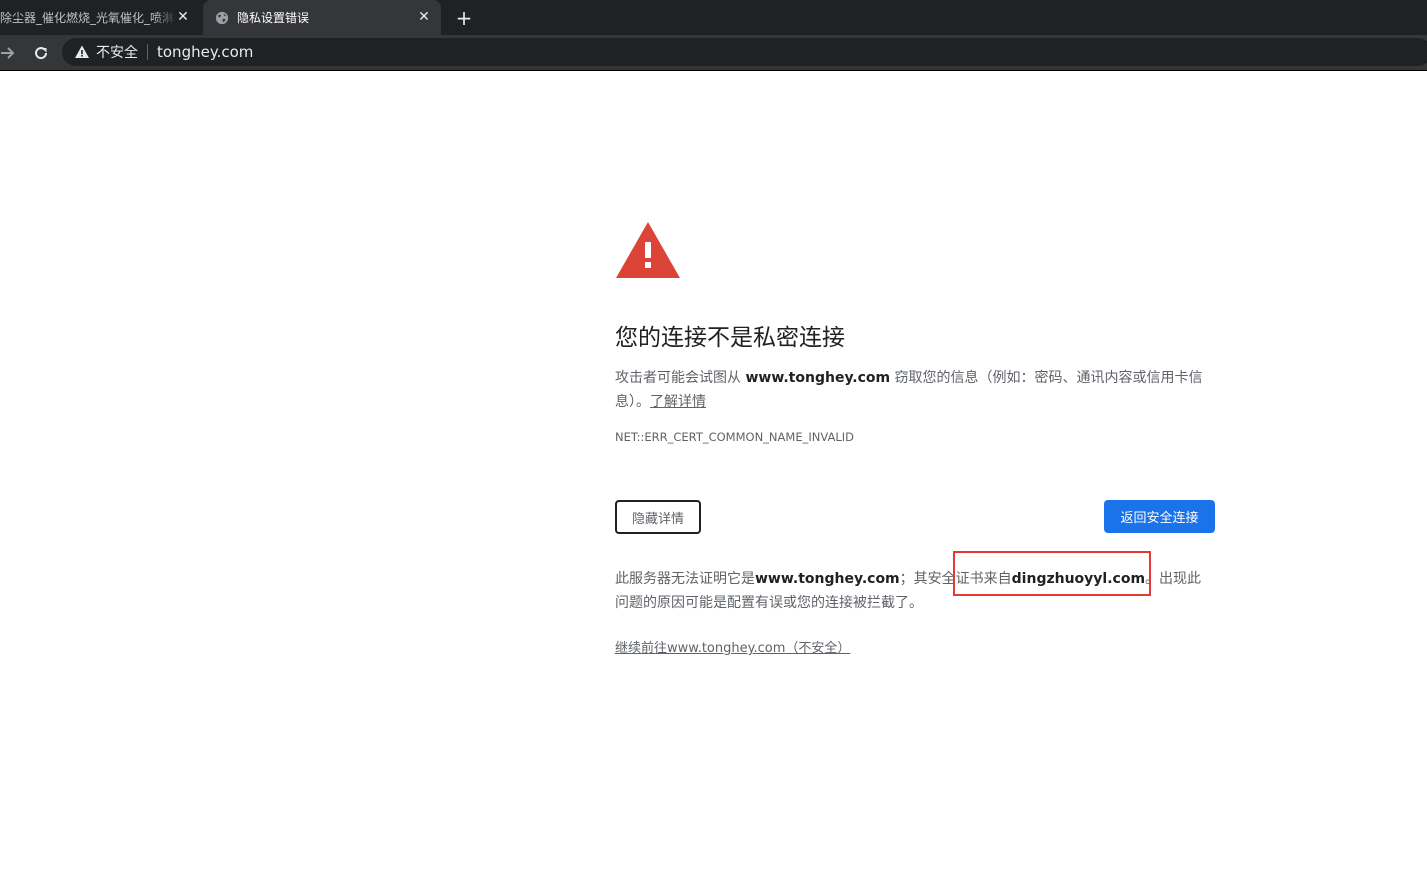  What do you see at coordinates (730, 338) in the screenshot?
I see `page-title: 您的连接不是私密连接` at bounding box center [730, 338].